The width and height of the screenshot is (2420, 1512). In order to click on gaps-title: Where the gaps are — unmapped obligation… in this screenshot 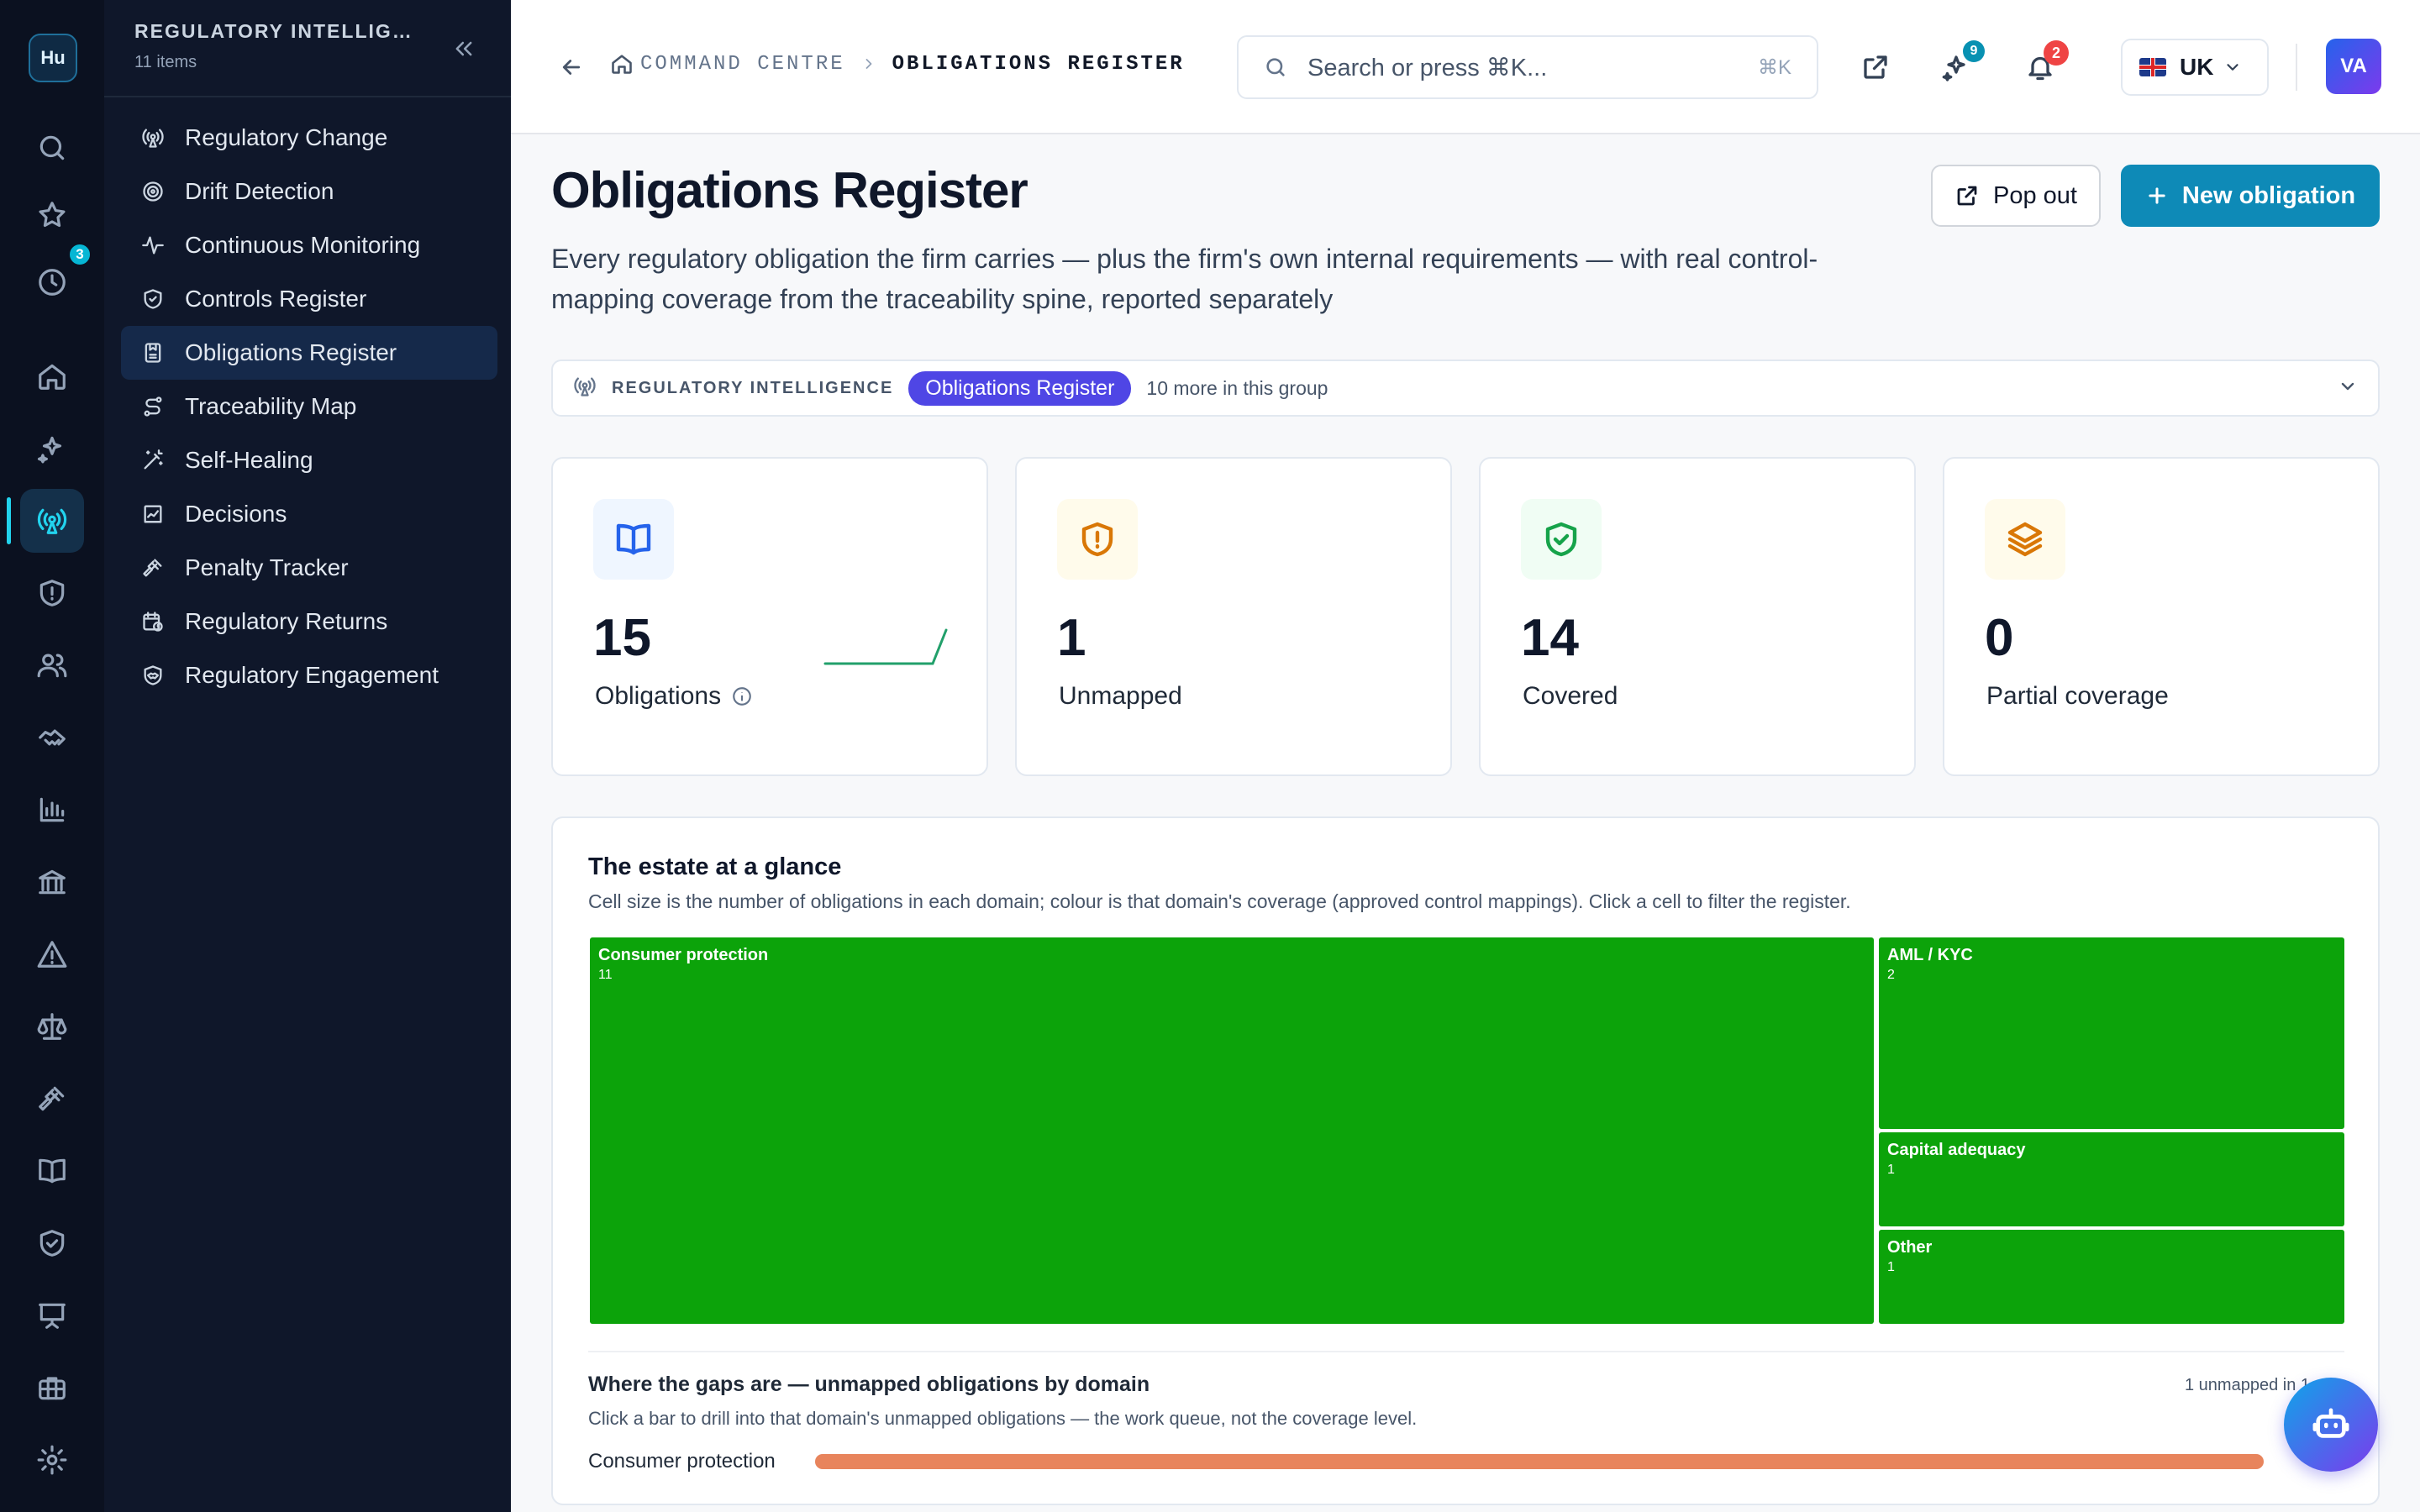, I will do `click(869, 1384)`.